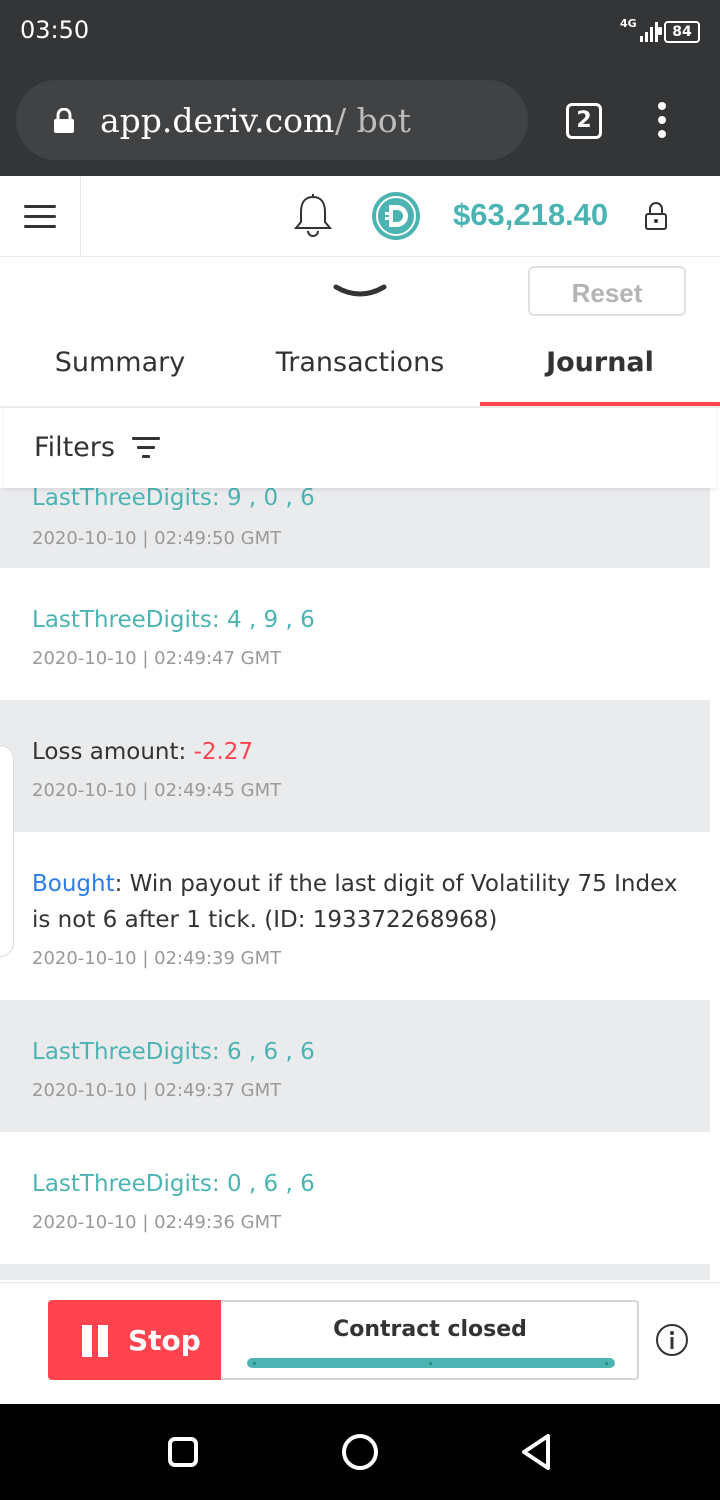  I want to click on filters-label: Filters, so click(74, 447).